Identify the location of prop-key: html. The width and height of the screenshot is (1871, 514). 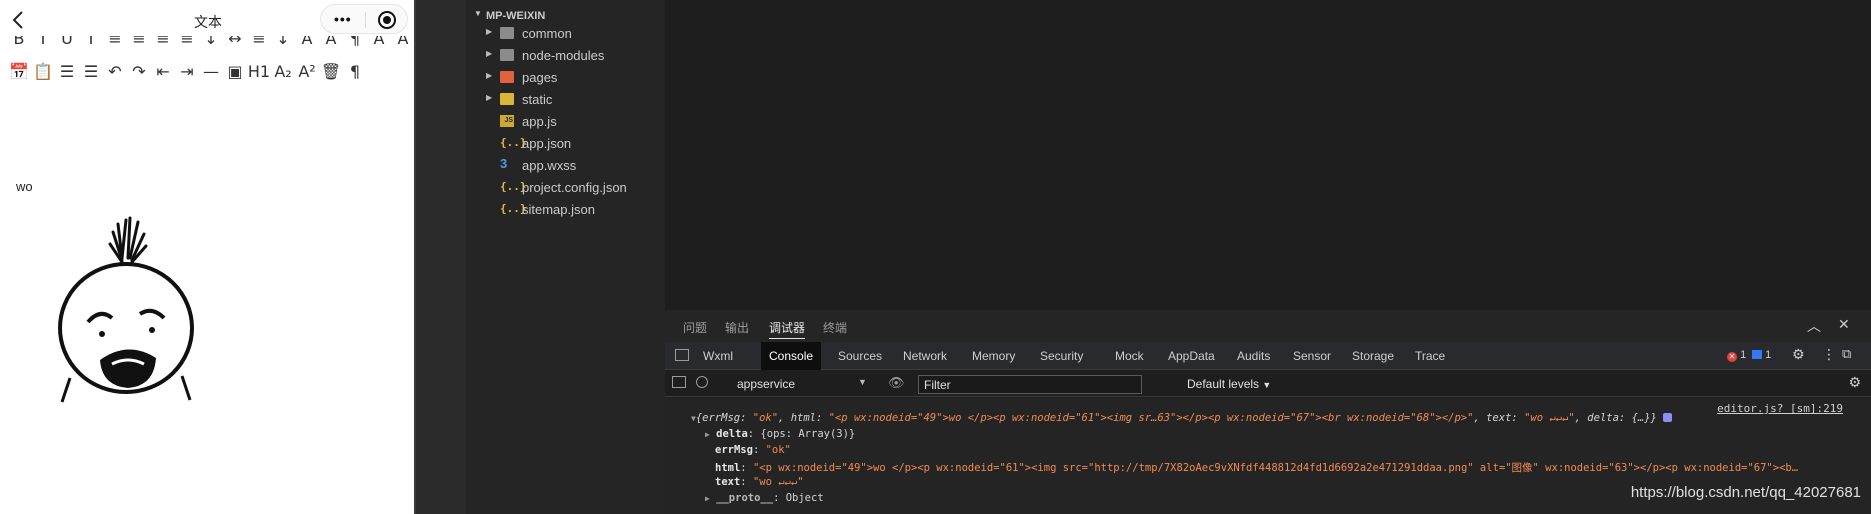
(728, 468).